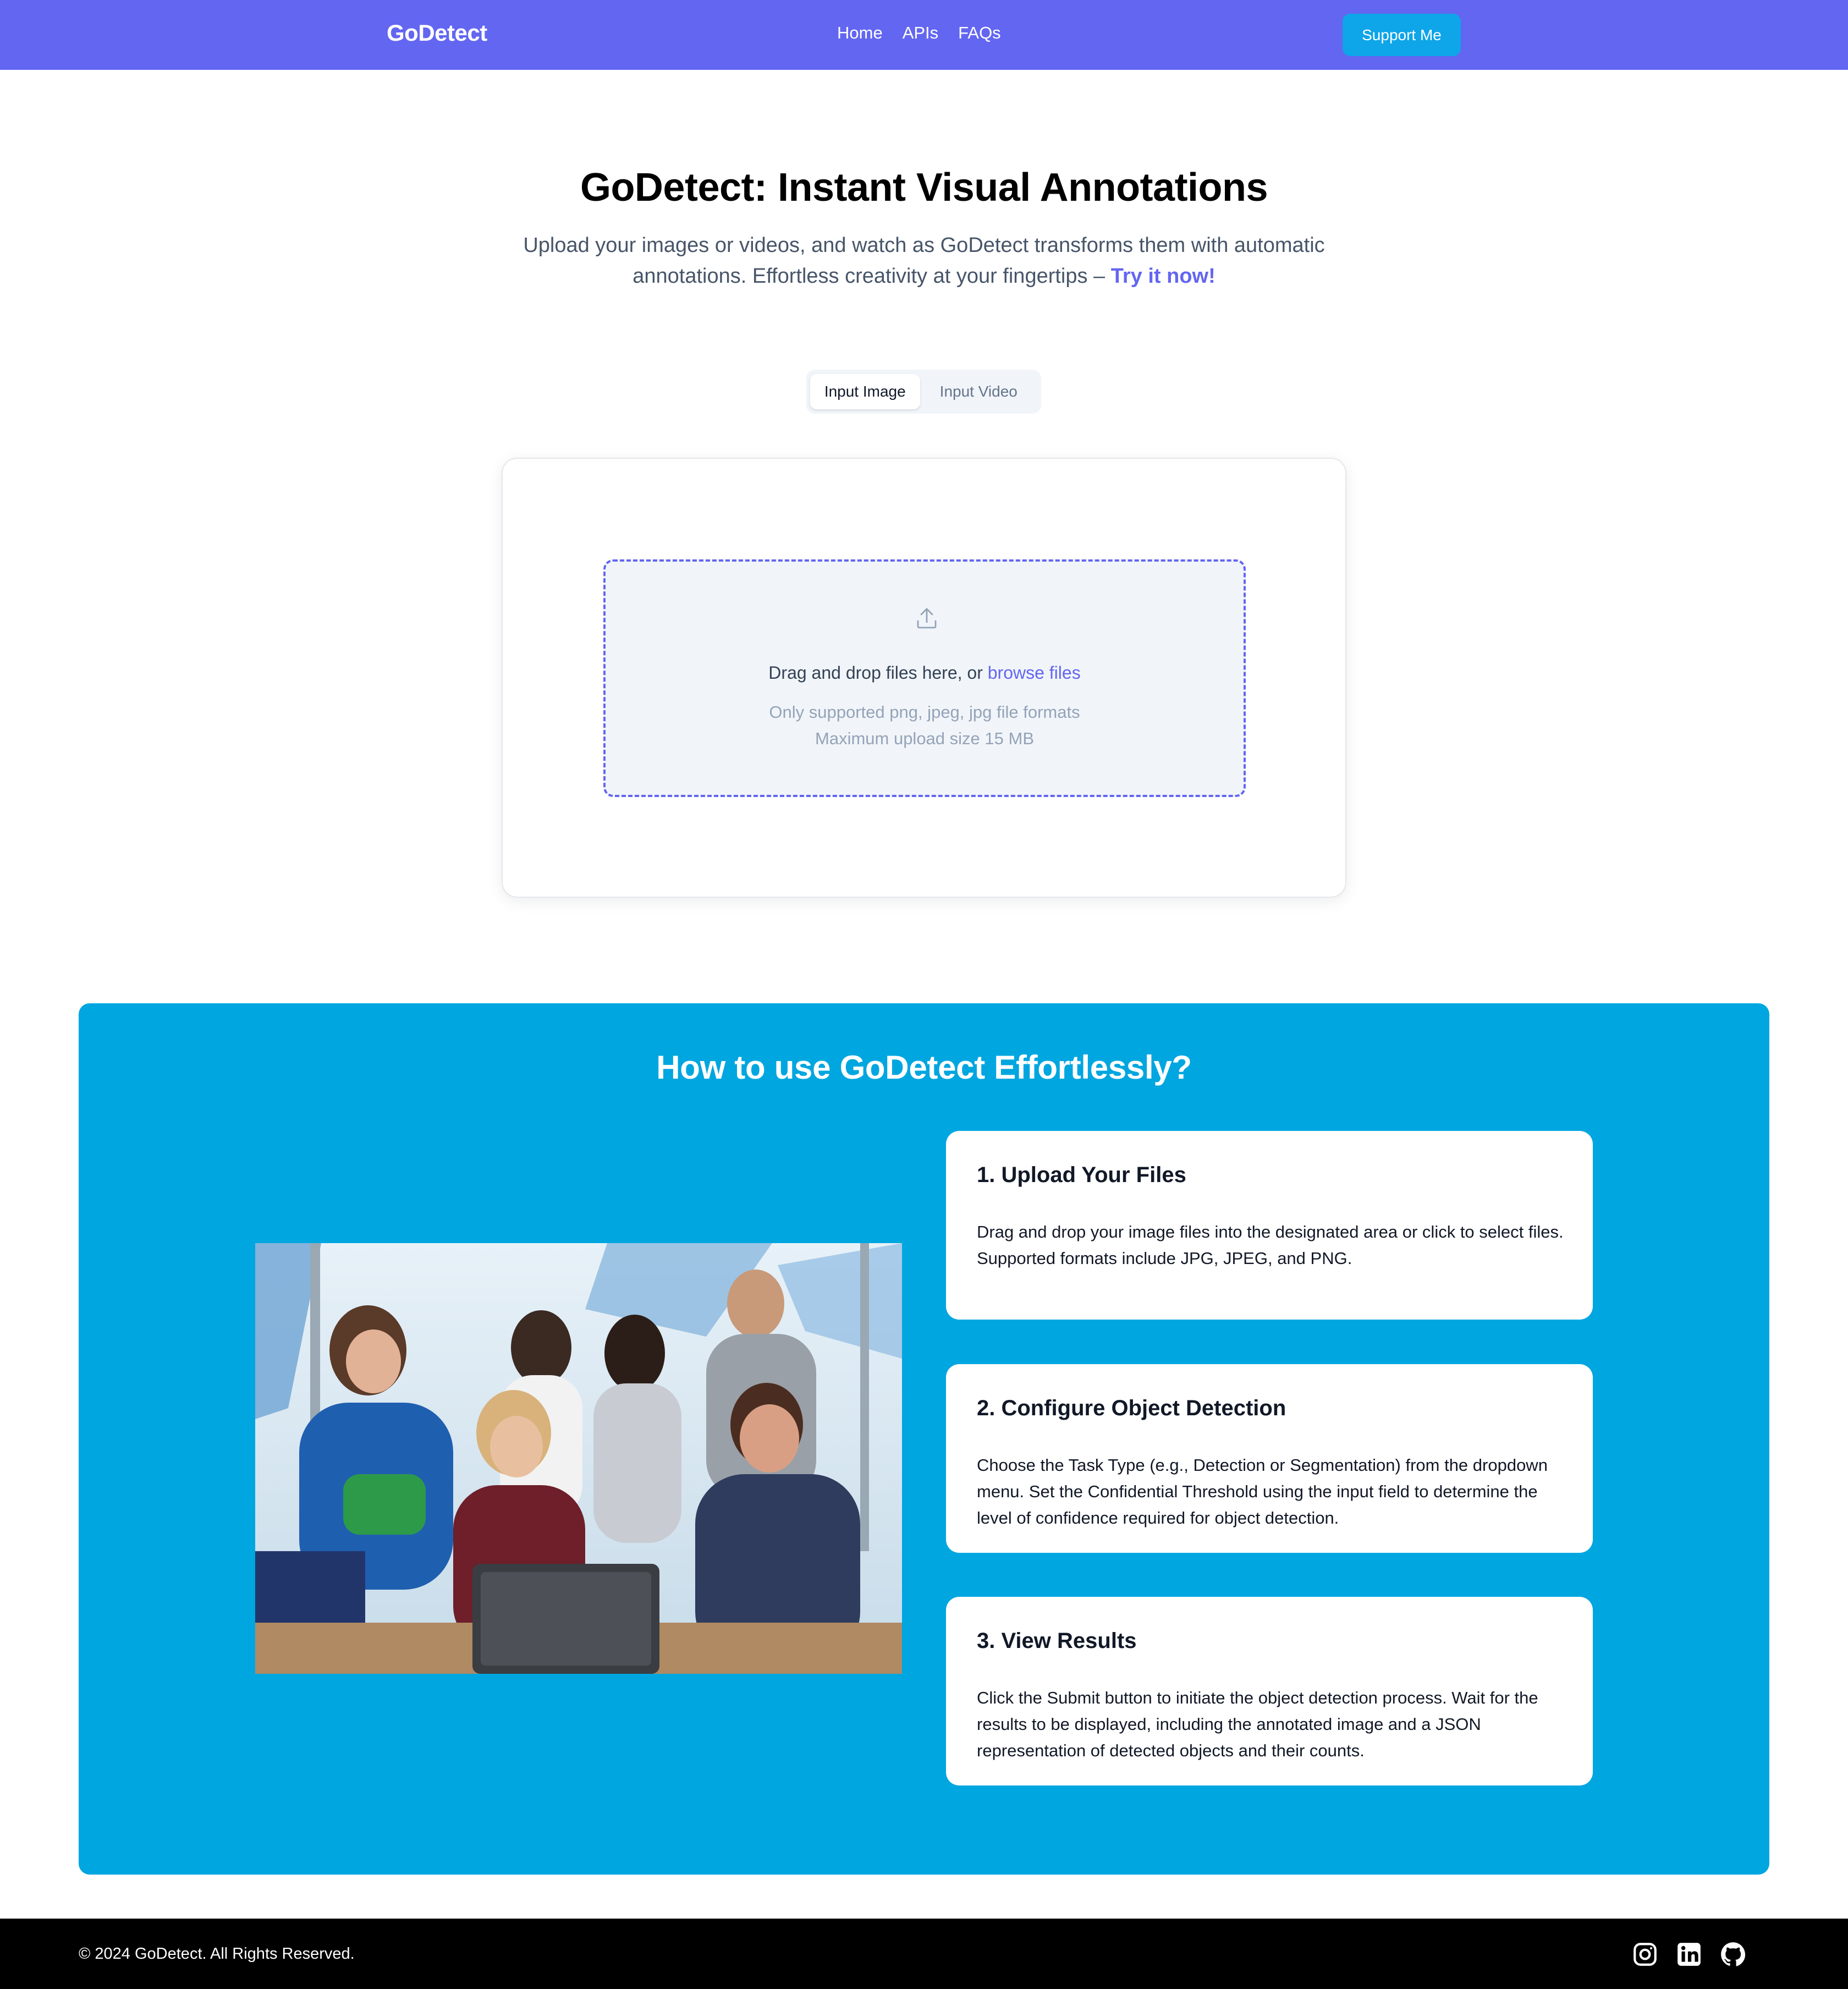 Image resolution: width=1848 pixels, height=1989 pixels. I want to click on browse-files-link: browse files, so click(1034, 673).